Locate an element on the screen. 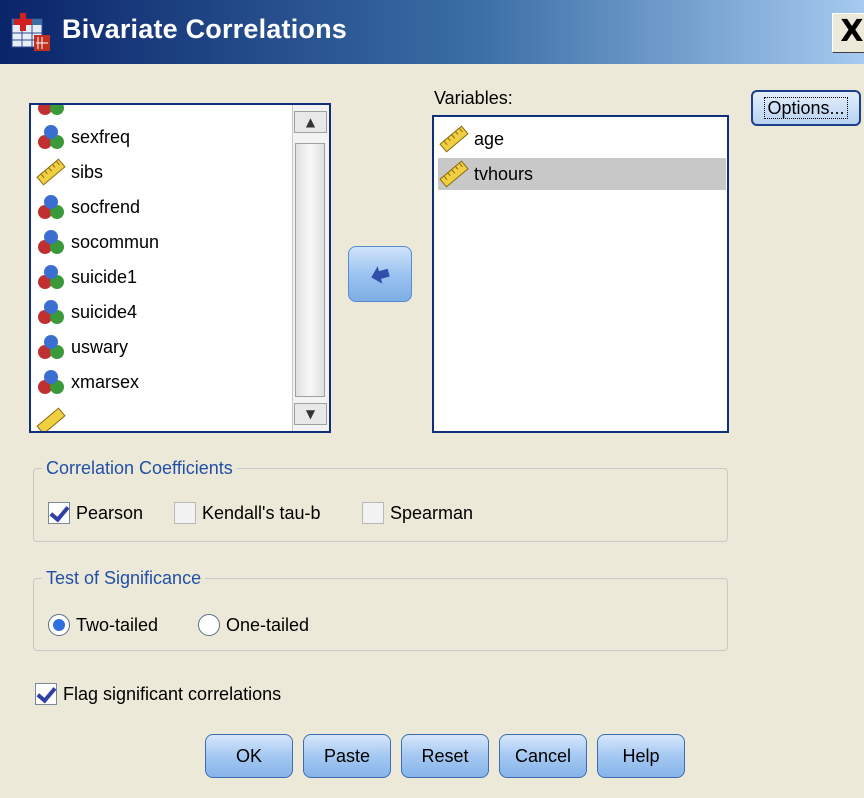  list-item-suicide4: suicide4 is located at coordinates (86, 312).